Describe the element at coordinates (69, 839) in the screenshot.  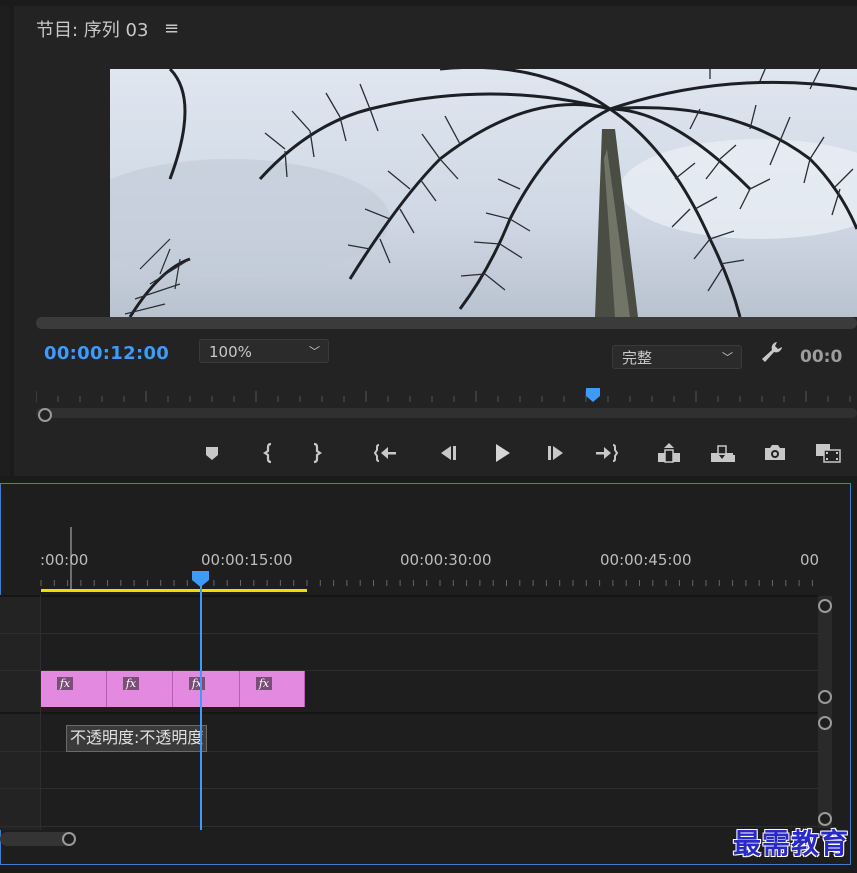
I see `scroll-handle-right` at that location.